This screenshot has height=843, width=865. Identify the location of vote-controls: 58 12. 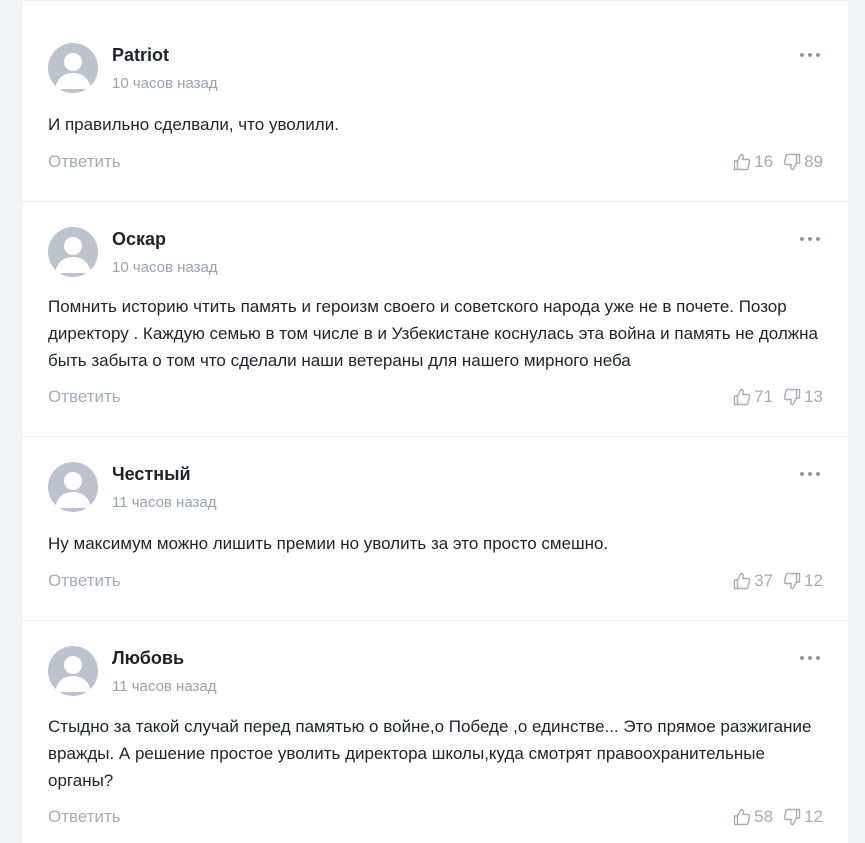
(778, 817).